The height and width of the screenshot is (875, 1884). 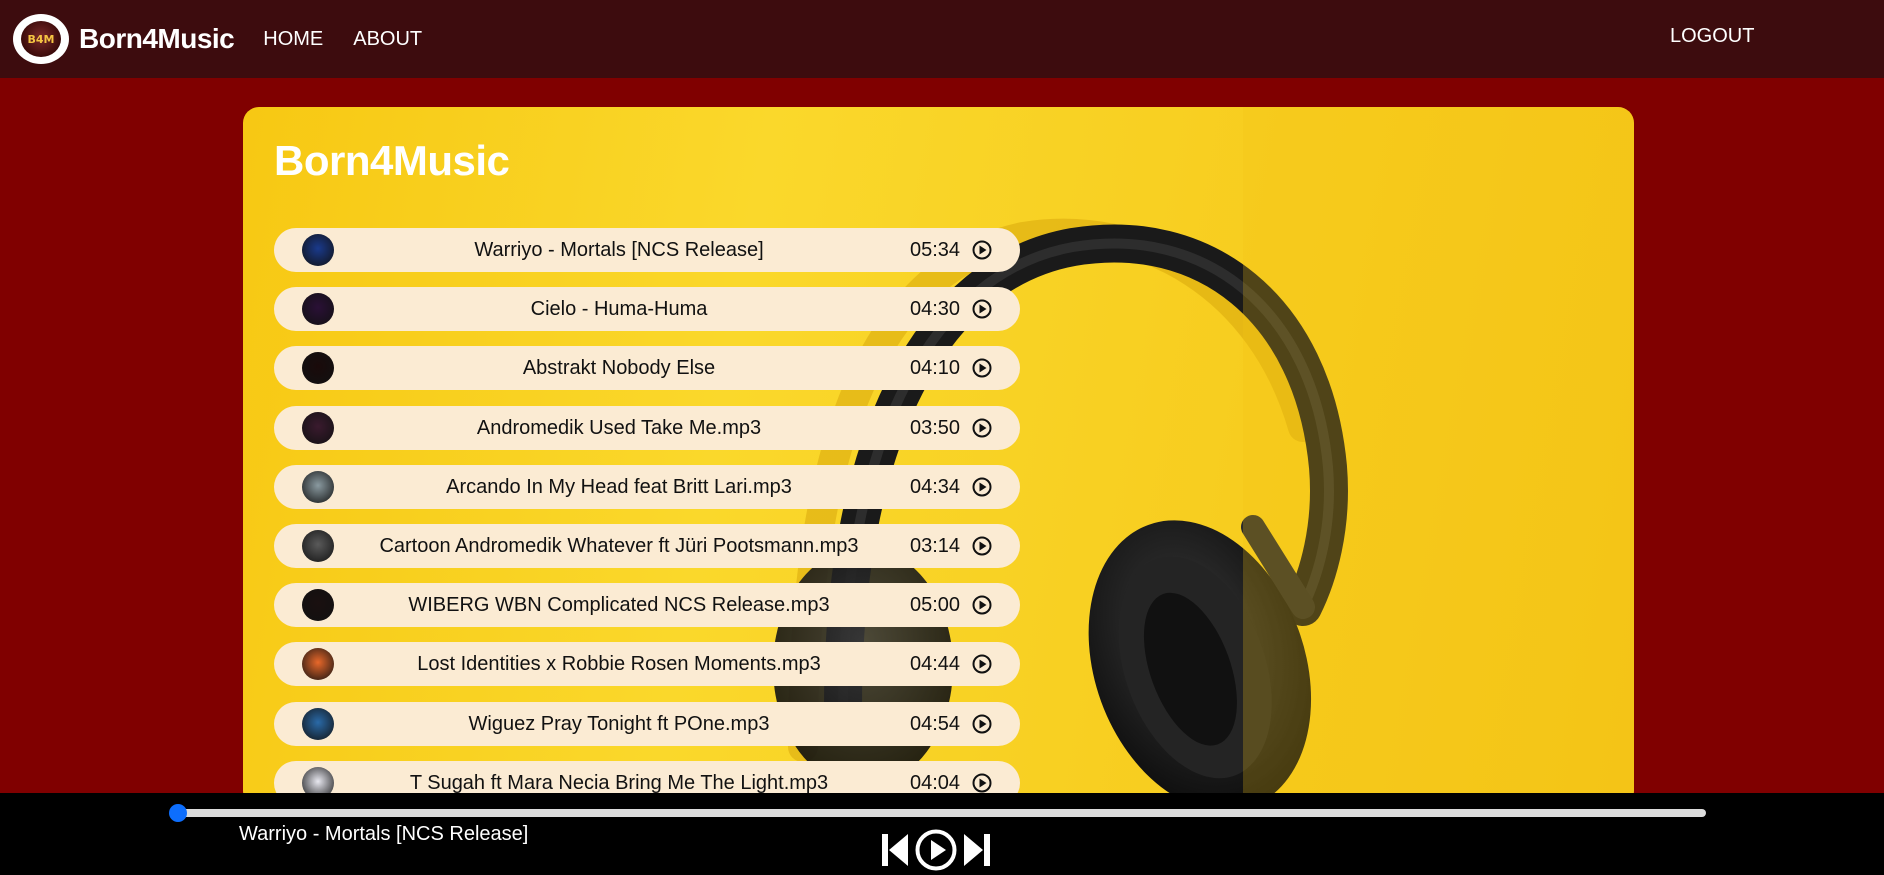 I want to click on song-title: Warriyo - Mortals [NCS Release], so click(x=619, y=250).